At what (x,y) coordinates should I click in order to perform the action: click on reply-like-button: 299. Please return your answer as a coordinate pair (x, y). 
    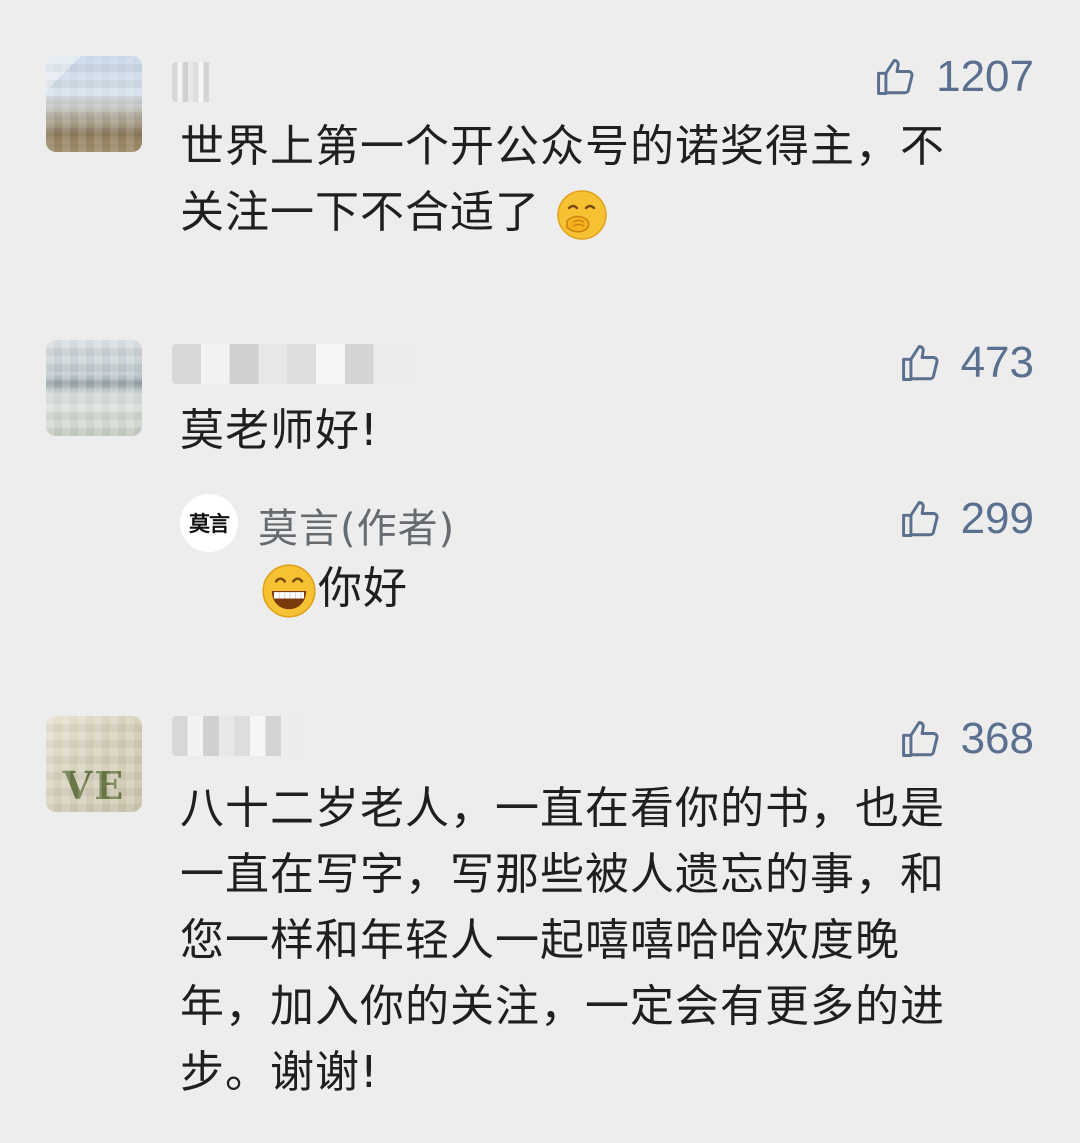
    Looking at the image, I should click on (966, 519).